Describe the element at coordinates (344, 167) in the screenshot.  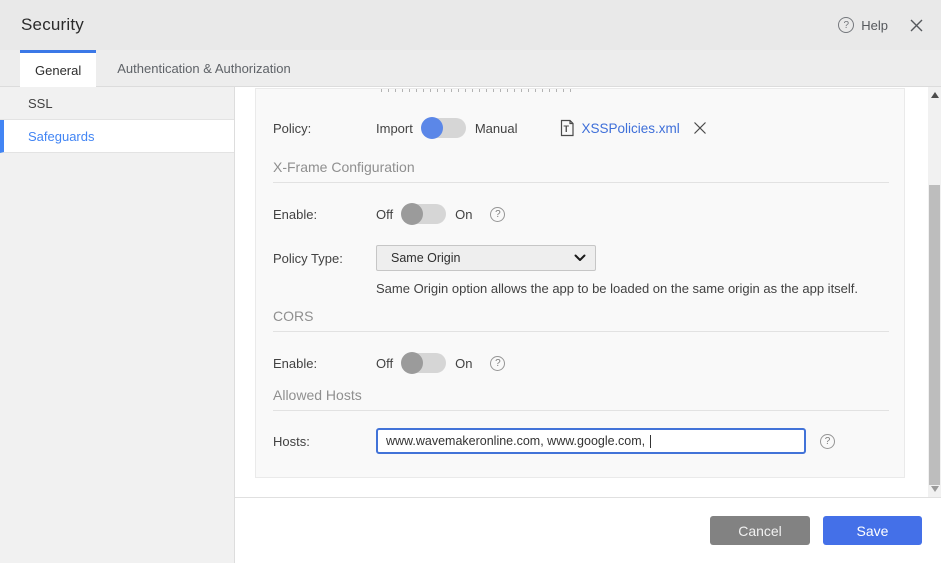
I see `xframe-section-title: X-Frame Configuration` at that location.